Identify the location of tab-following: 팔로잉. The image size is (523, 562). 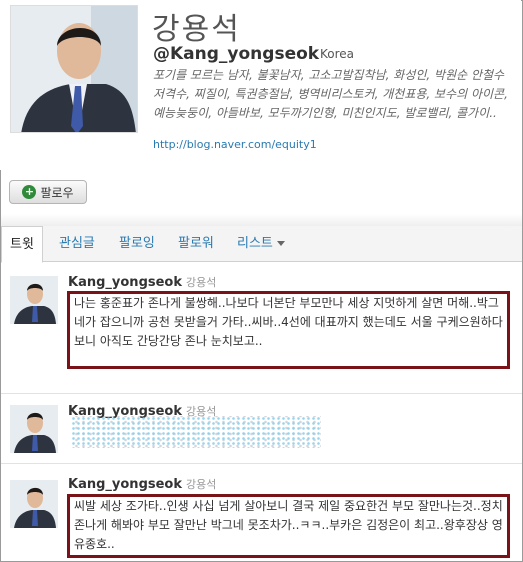
(137, 244).